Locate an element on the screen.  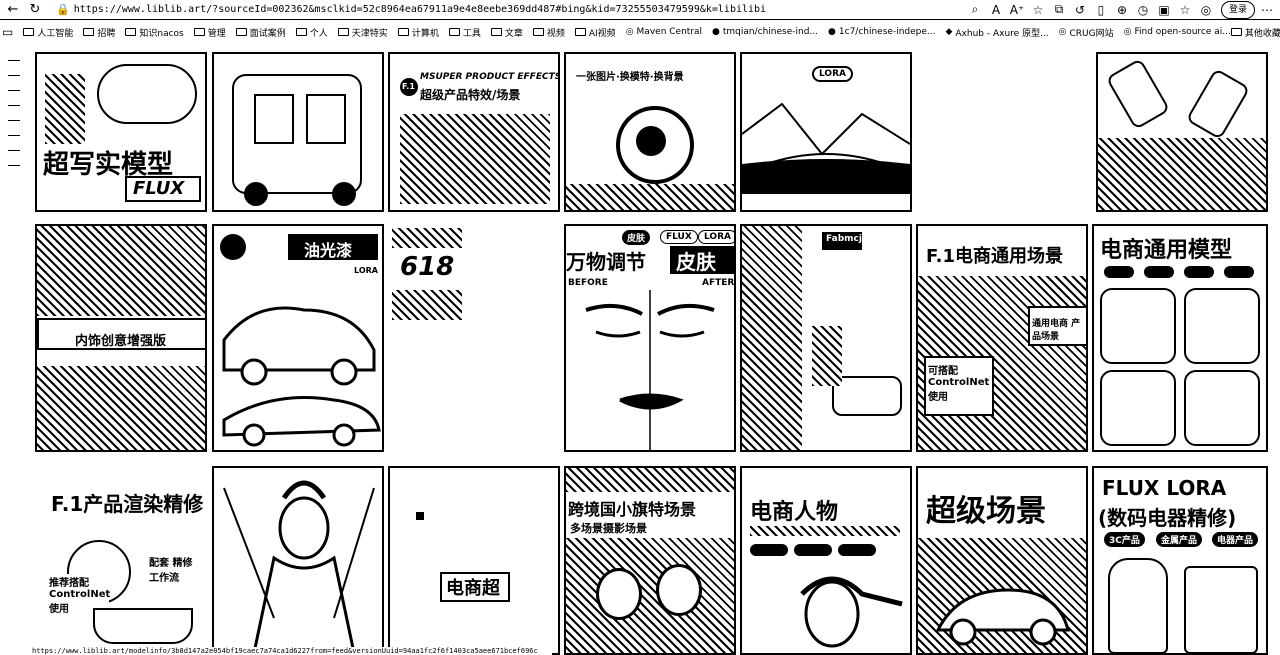
portrait-illustration is located at coordinates (299, 566).